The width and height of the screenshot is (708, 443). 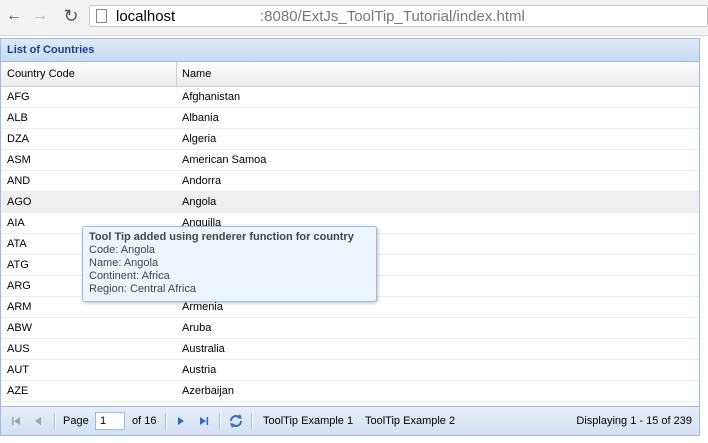 What do you see at coordinates (308, 421) in the screenshot?
I see `tooltip-example-1-button: ToolTip Example 1` at bounding box center [308, 421].